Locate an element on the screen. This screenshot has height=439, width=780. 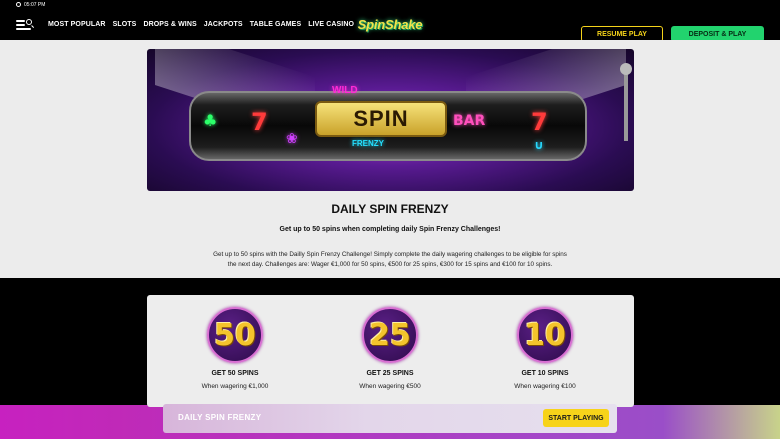
grapes-icon: ❀ is located at coordinates (292, 139).